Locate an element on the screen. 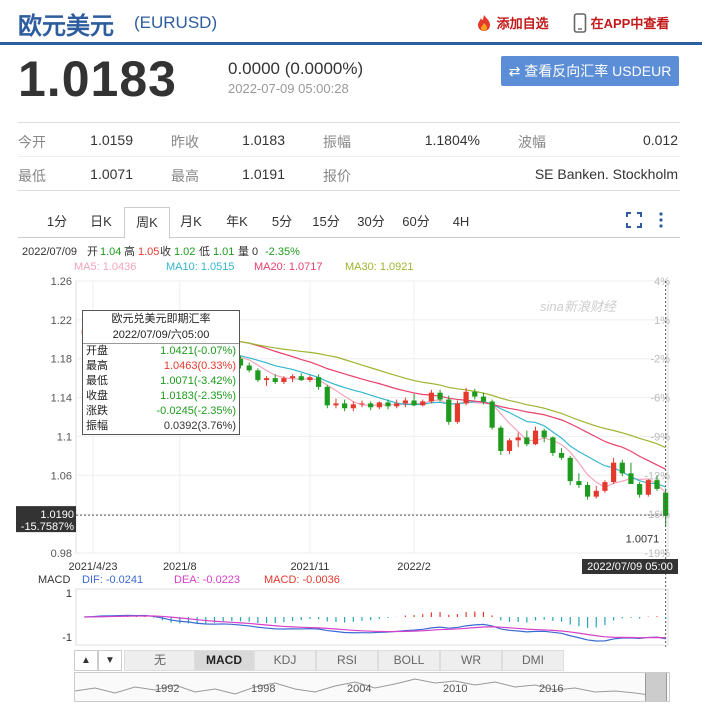 The image size is (702, 707). stat-value: 1.0159 is located at coordinates (111, 140).